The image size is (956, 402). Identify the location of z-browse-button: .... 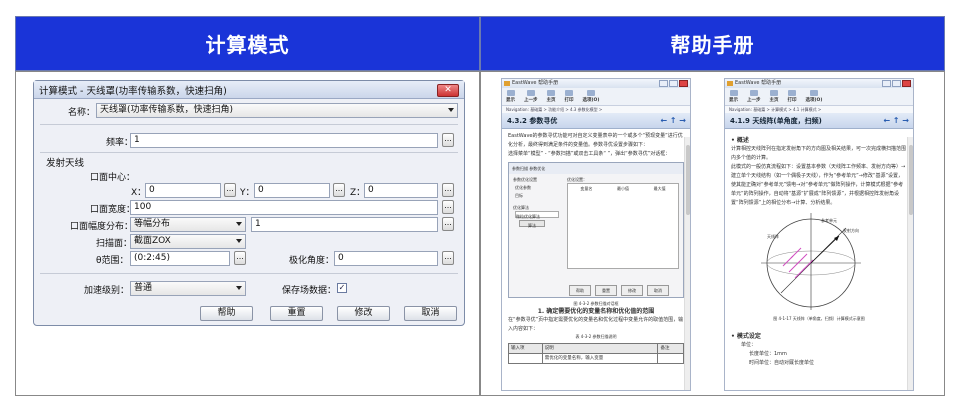
(448, 190).